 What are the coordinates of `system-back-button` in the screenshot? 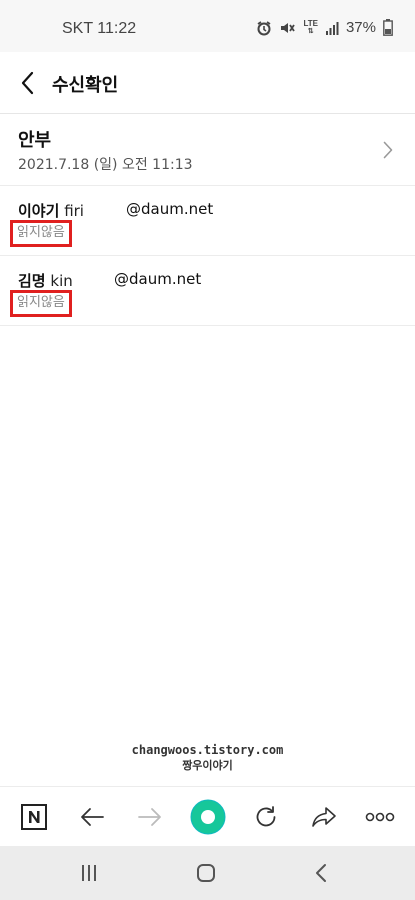 It's located at (321, 873).